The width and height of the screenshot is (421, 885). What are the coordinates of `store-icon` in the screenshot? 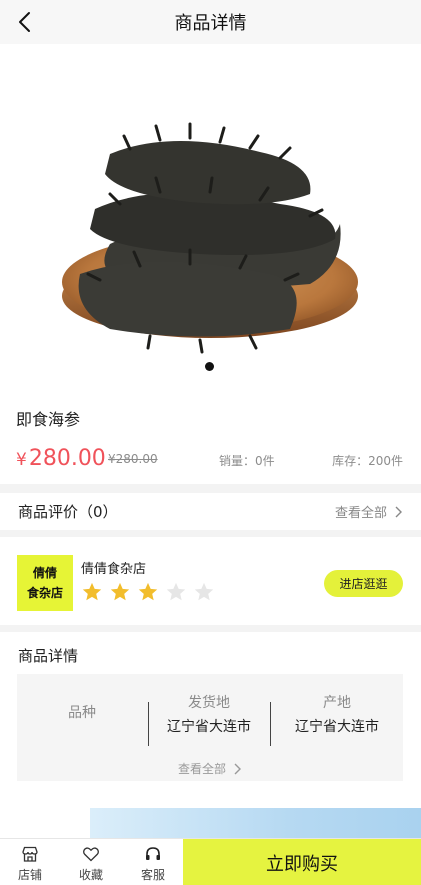 It's located at (30, 854).